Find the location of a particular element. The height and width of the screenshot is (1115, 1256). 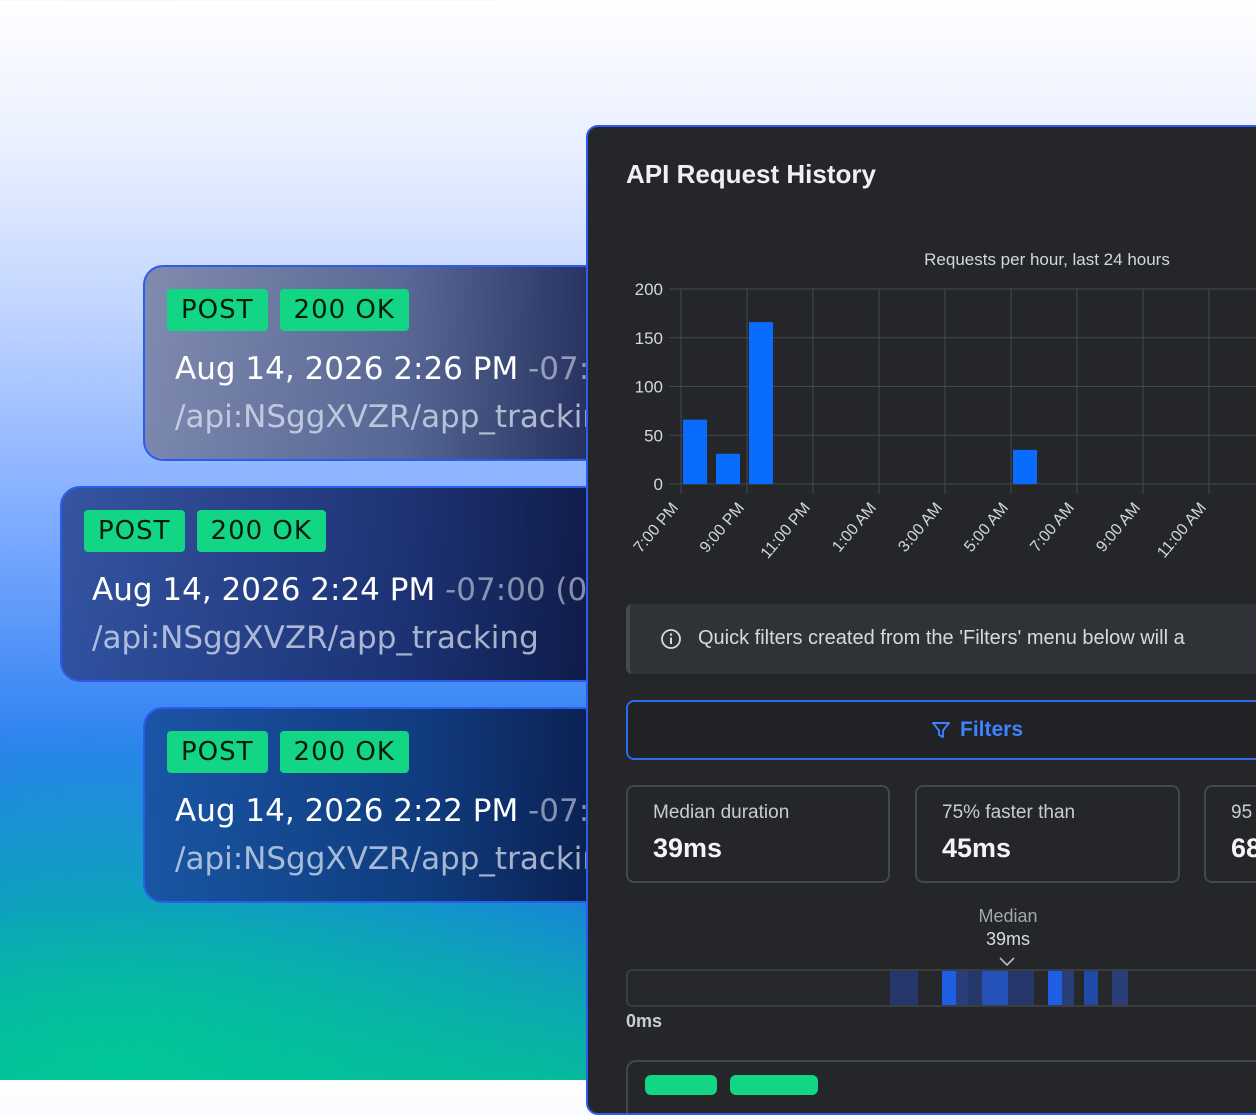

y-tick-label: 0 is located at coordinates (658, 484).